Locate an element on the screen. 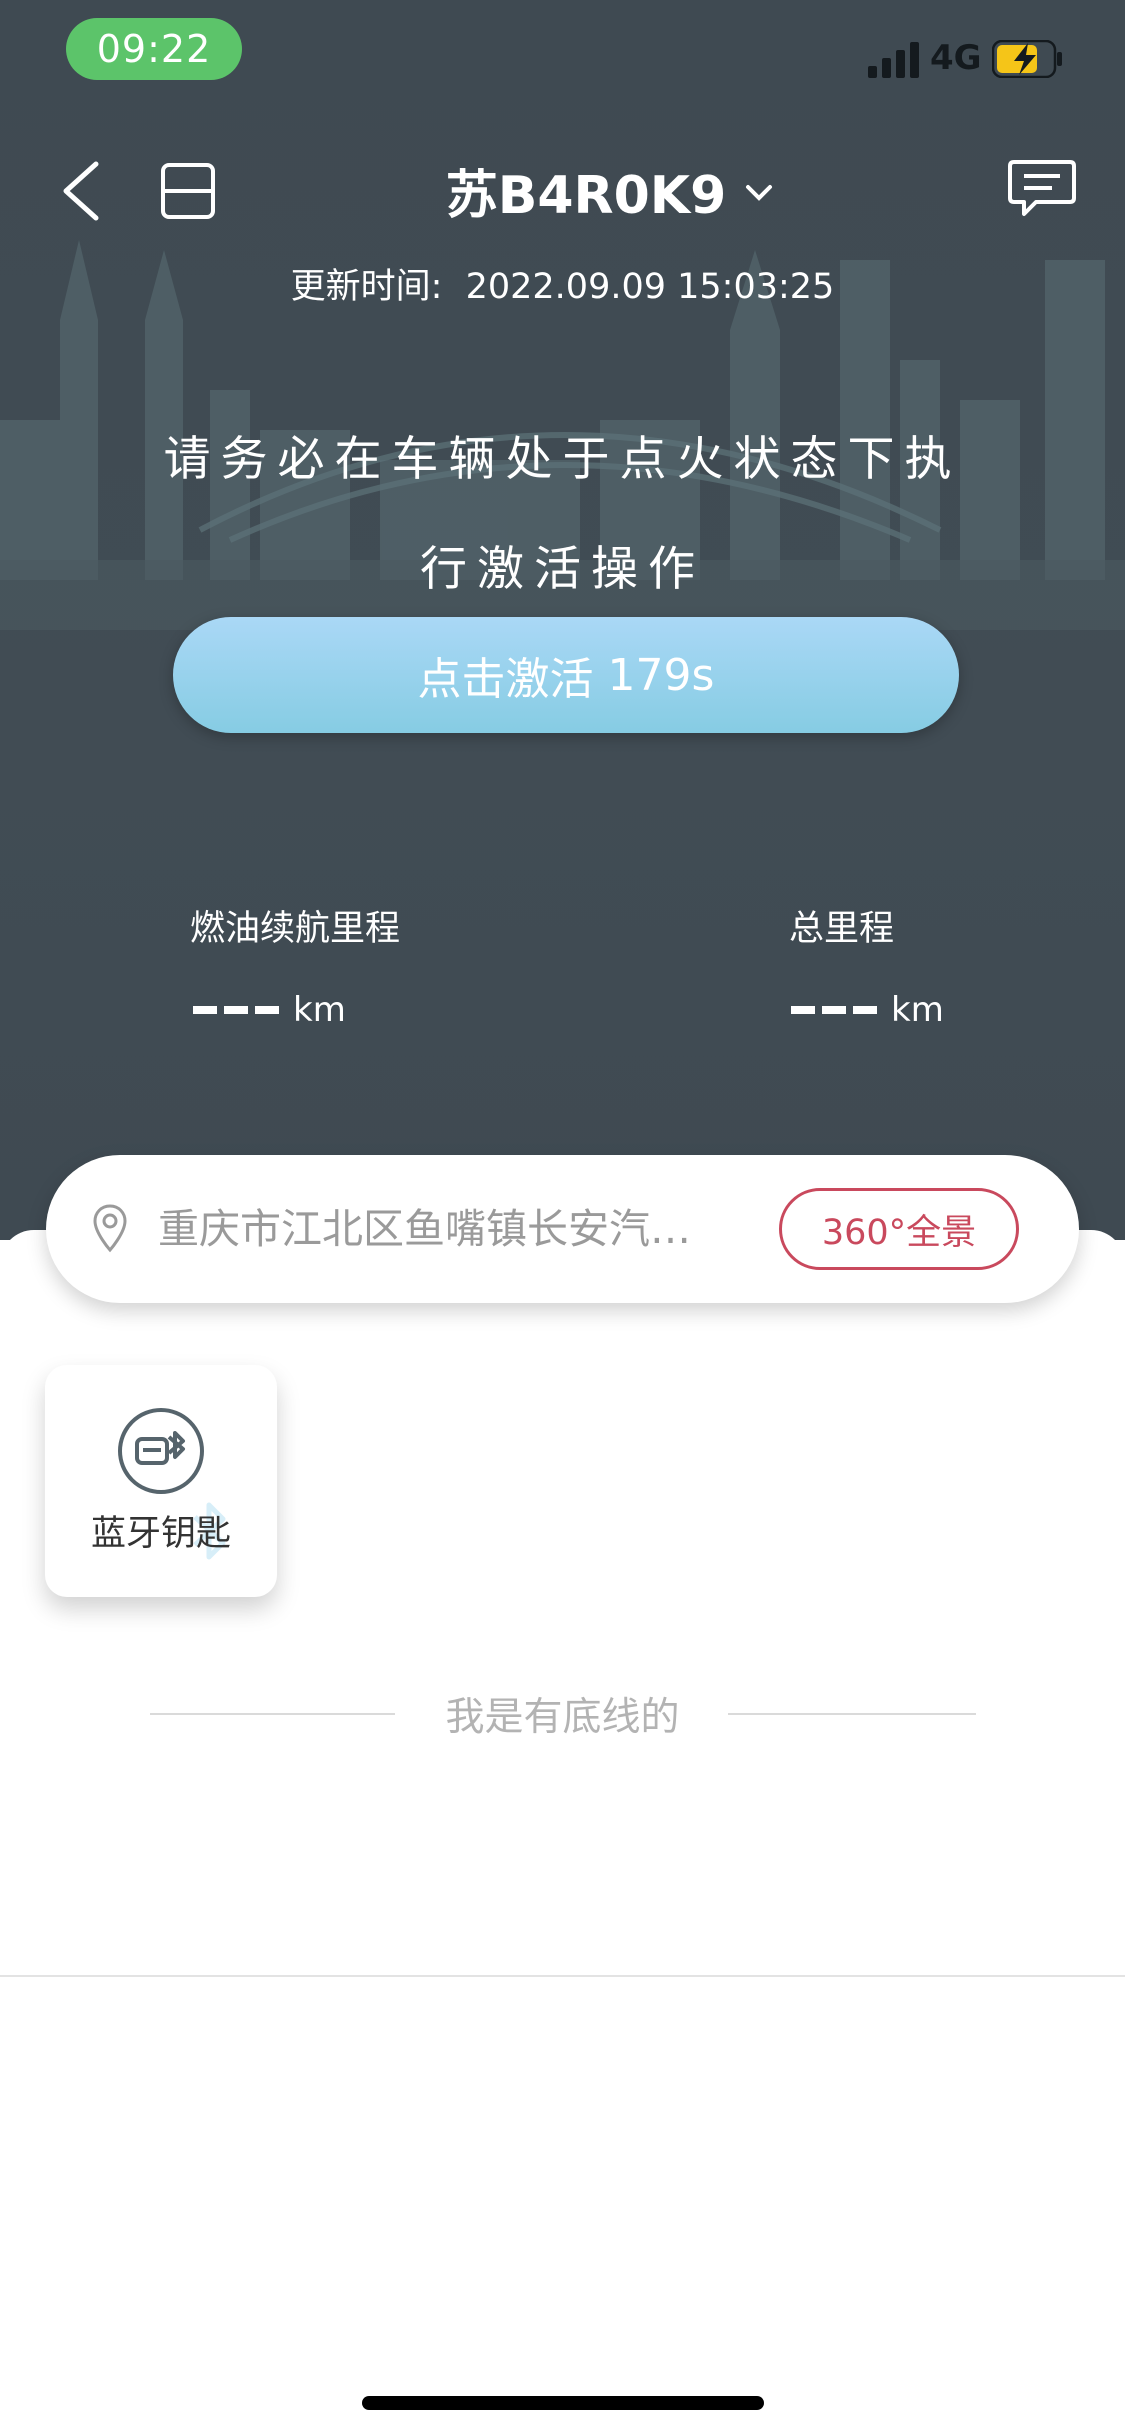 The image size is (1125, 2436). divider-right is located at coordinates (852, 1714).